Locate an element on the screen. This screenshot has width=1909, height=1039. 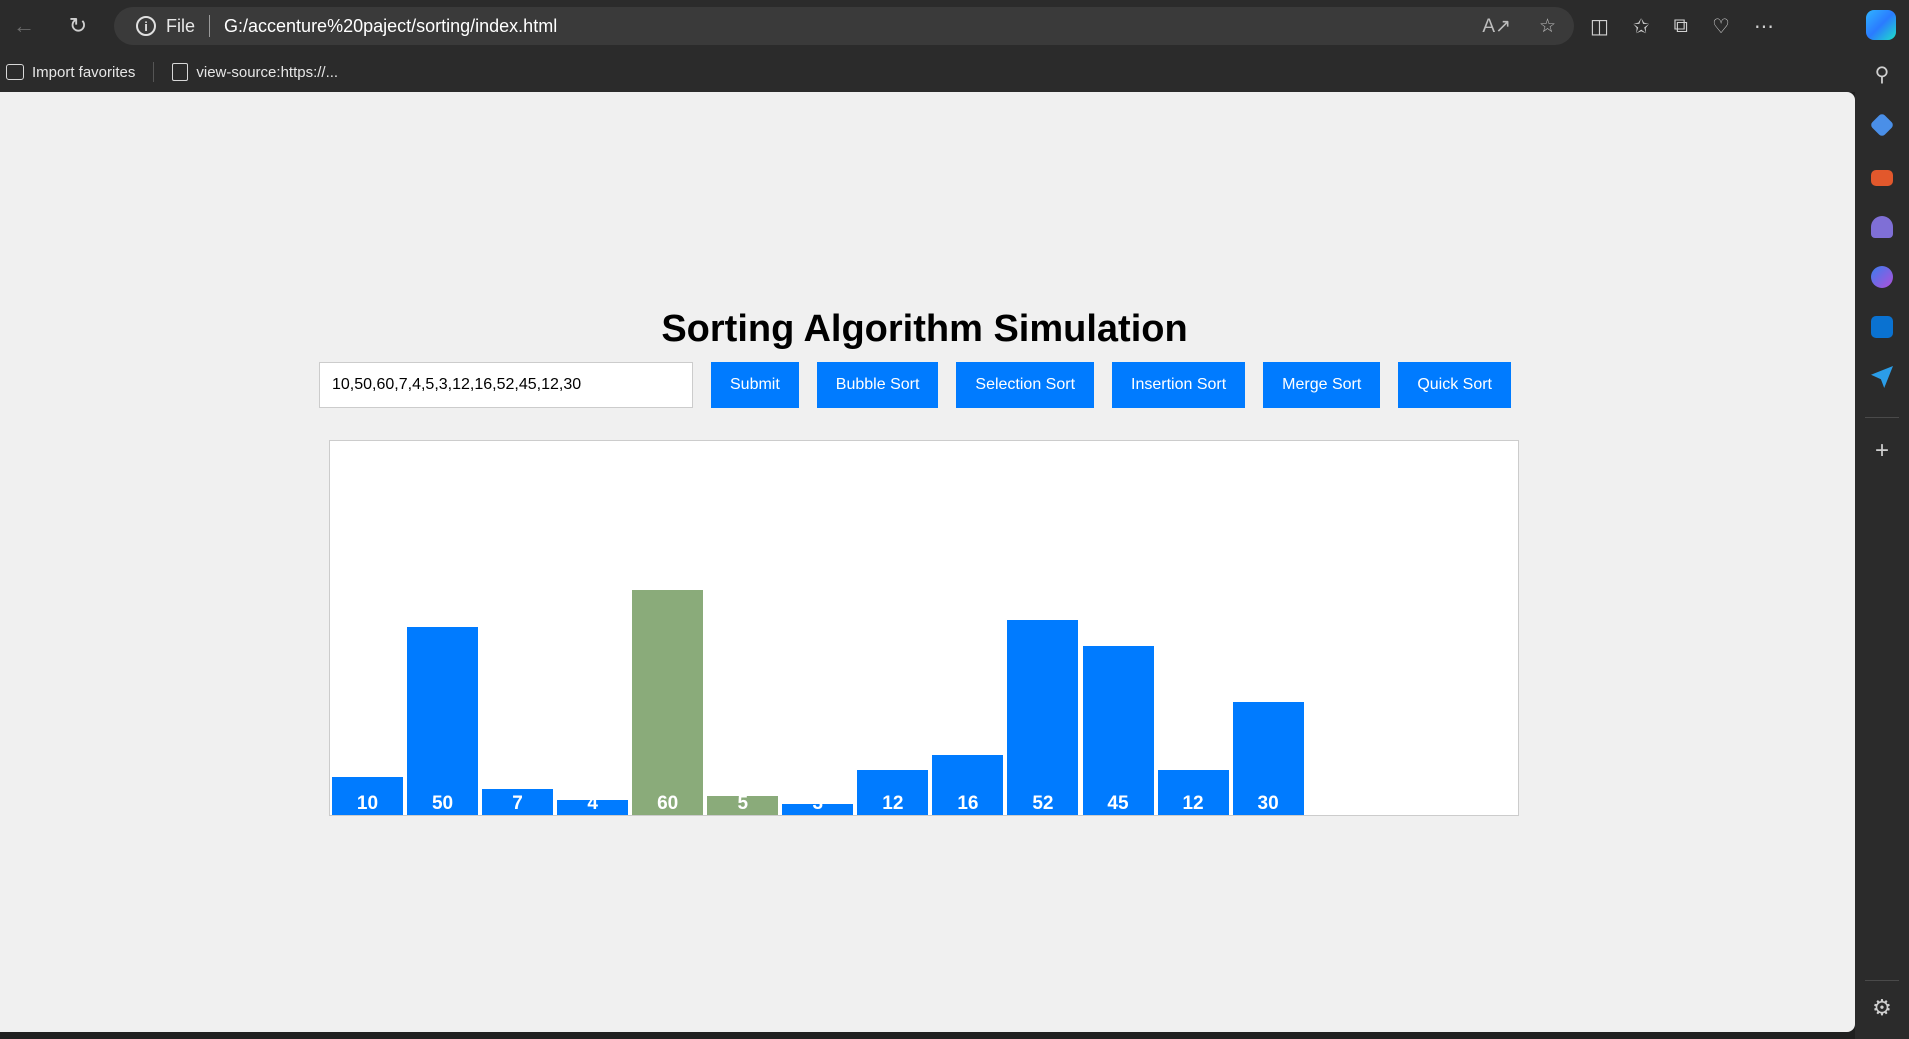
url-text: G:/accenture%20paject/sorting/index.html is located at coordinates (390, 26).